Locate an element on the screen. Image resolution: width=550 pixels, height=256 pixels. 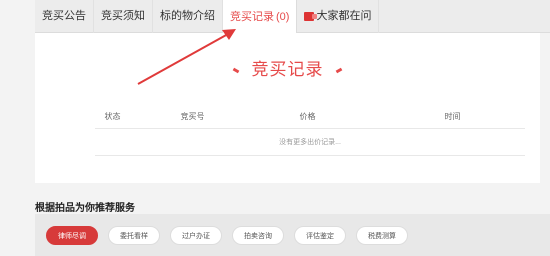
tab-label: 竞买公告 is located at coordinates (64, 16).